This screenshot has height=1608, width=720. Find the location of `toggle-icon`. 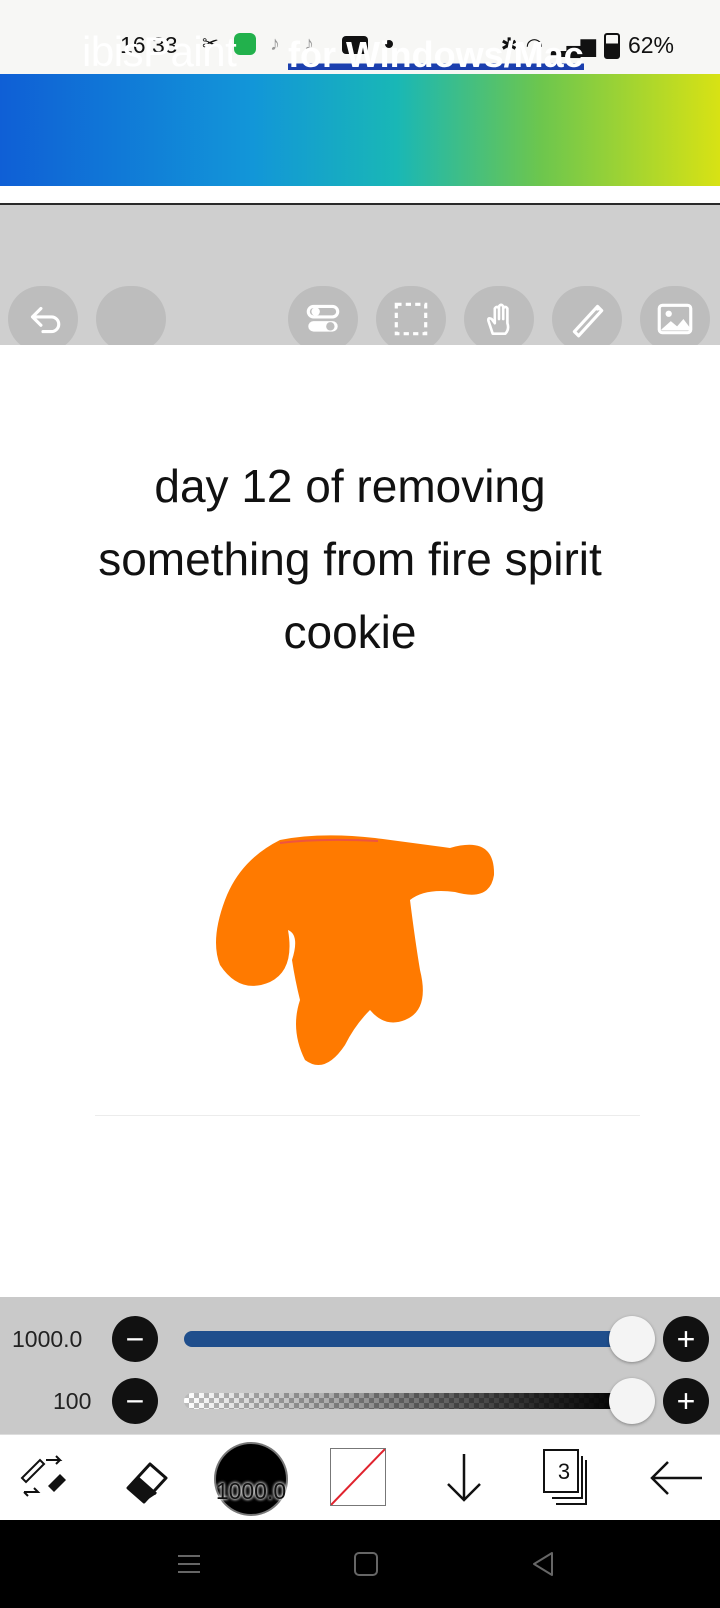

toggle-icon is located at coordinates (323, 318).